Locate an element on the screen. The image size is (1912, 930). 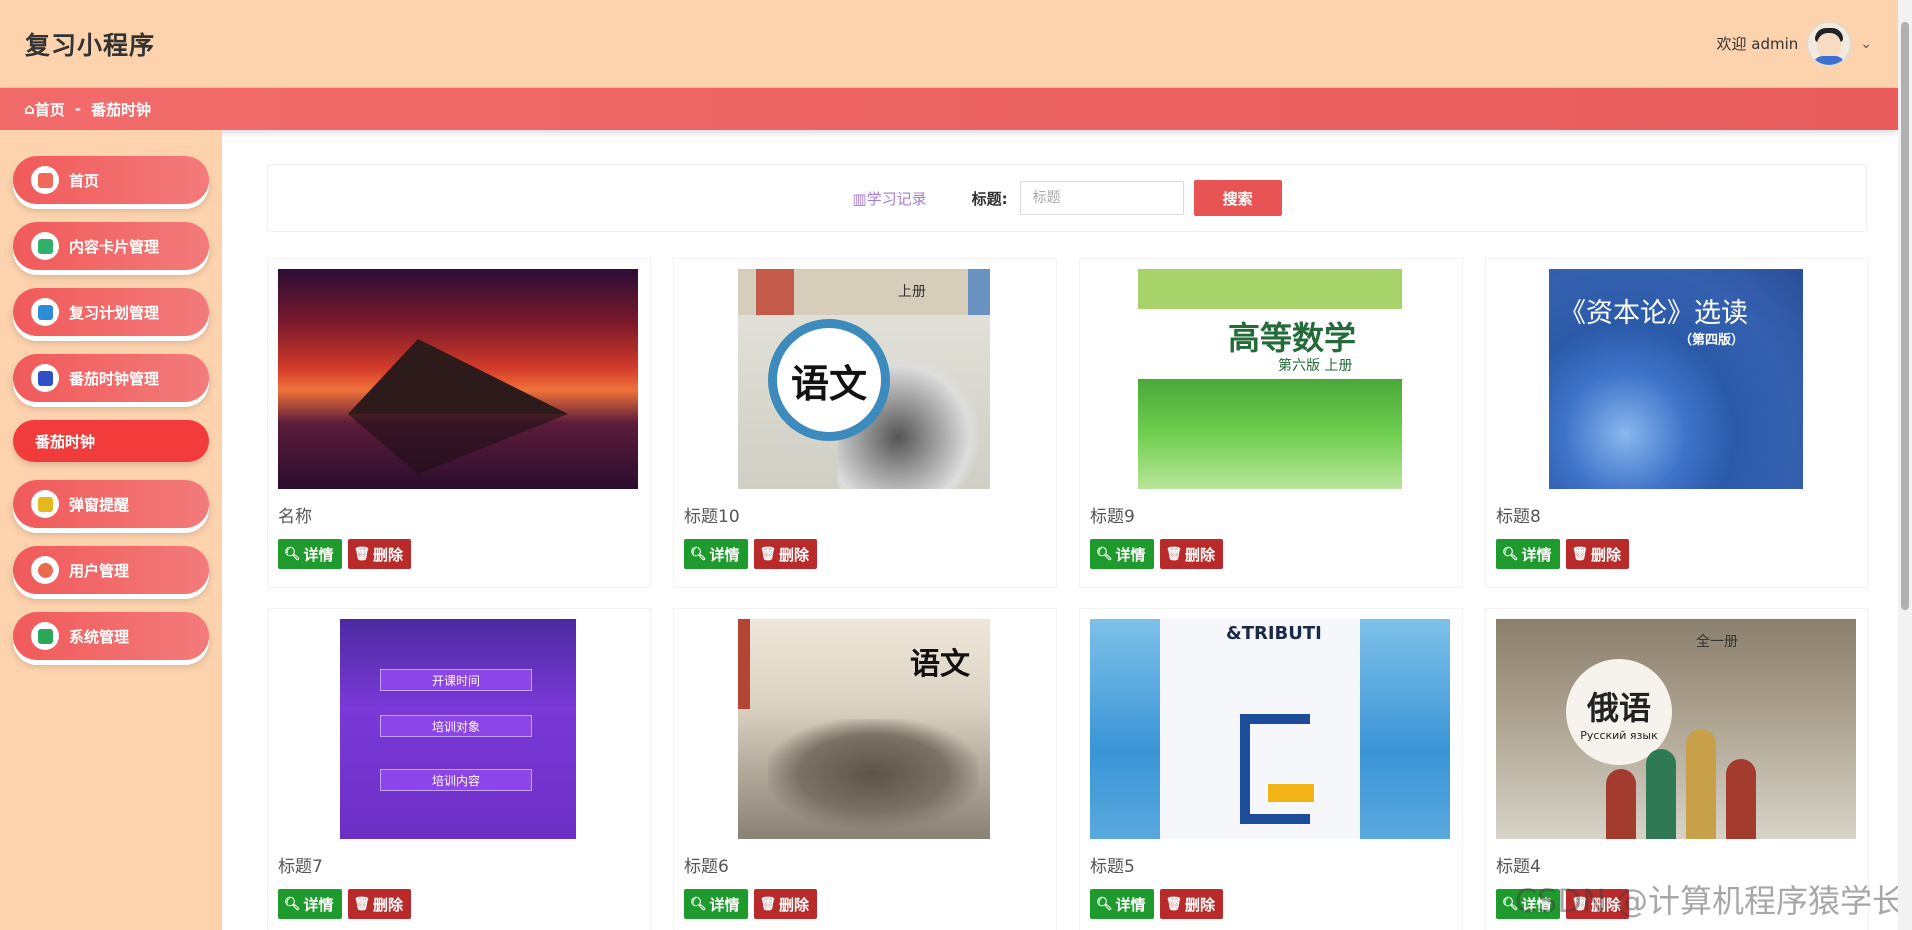
cover-blue-book: &TRIBUTI is located at coordinates (1270, 729).